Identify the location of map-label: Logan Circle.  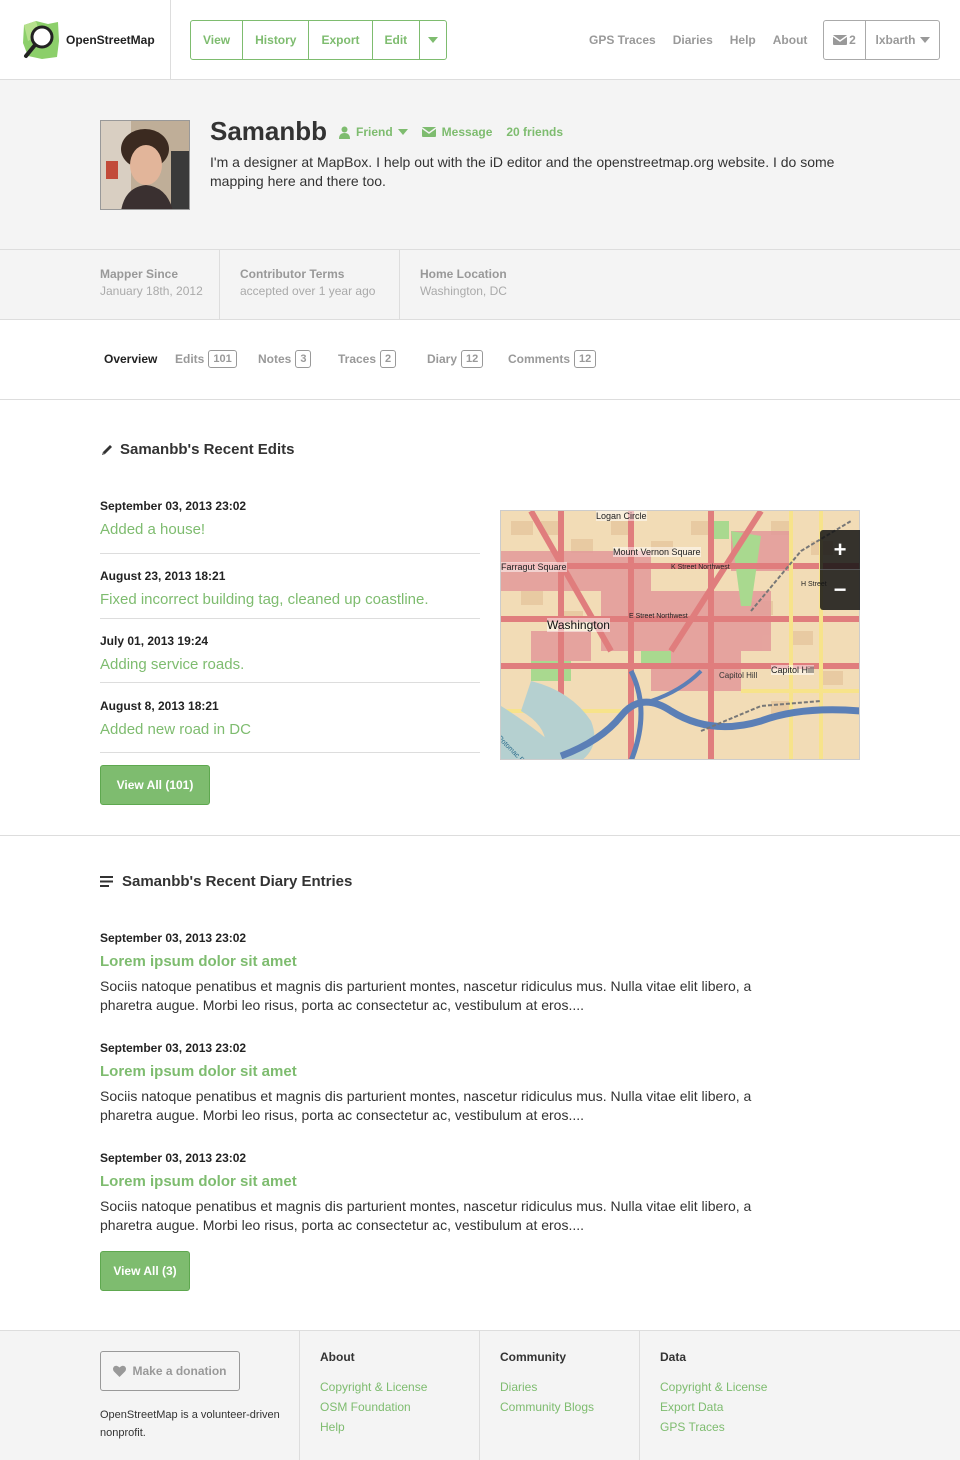
(621, 516).